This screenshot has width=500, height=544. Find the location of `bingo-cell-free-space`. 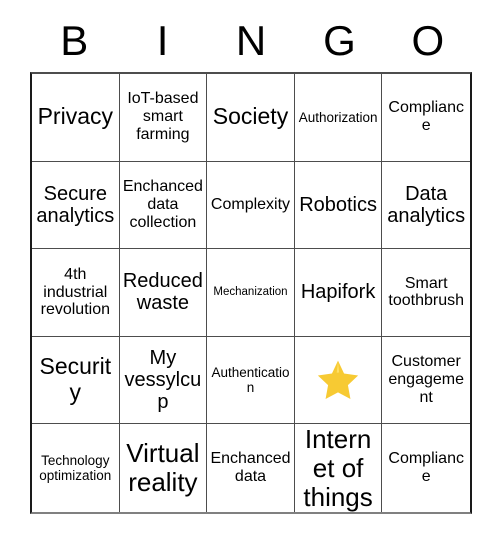

bingo-cell-free-space is located at coordinates (338, 380).